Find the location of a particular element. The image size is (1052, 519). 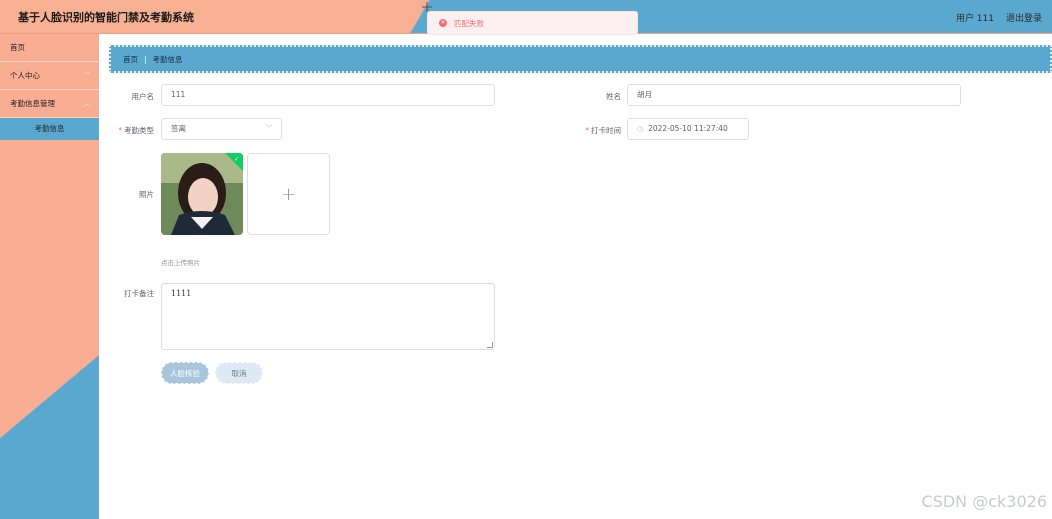

attendance-type-select: 签离 ﹀ is located at coordinates (221, 129).